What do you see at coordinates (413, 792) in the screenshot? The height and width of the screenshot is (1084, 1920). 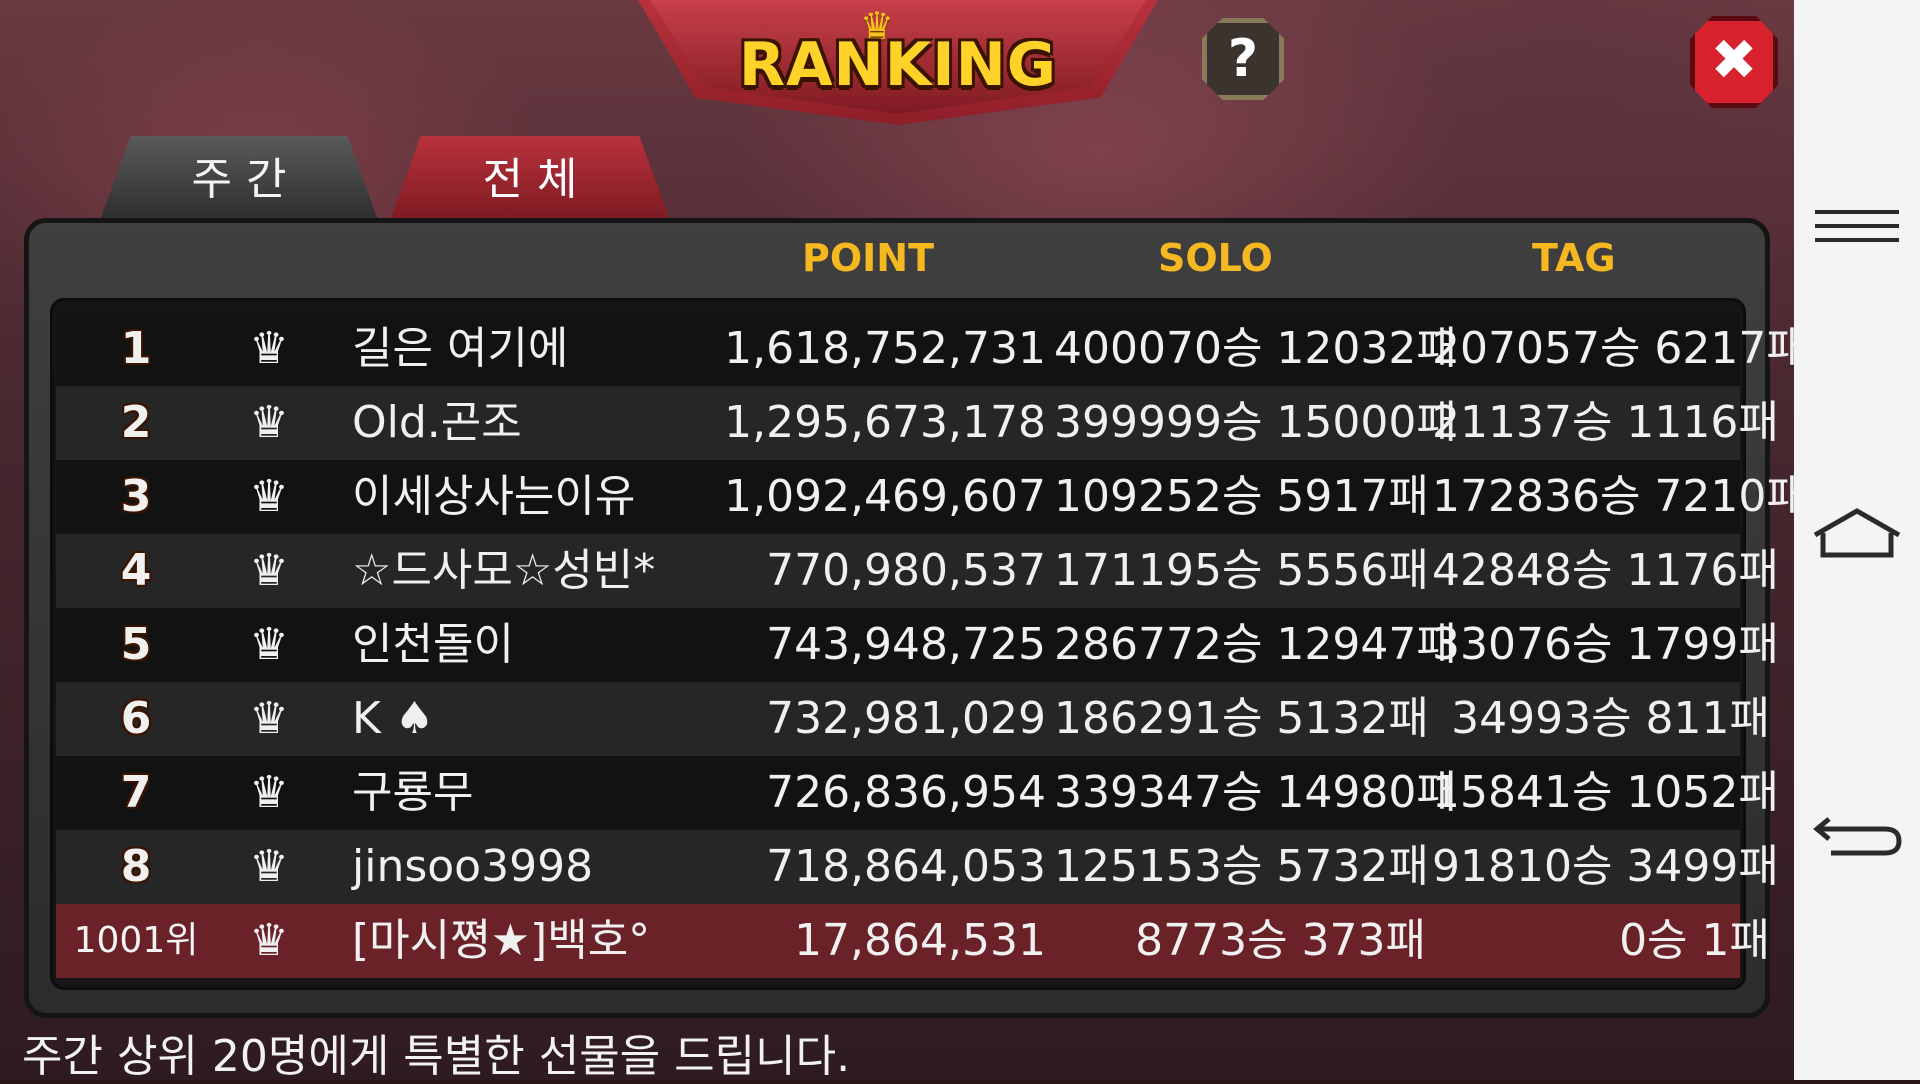 I see `player-name: 구룡무` at bounding box center [413, 792].